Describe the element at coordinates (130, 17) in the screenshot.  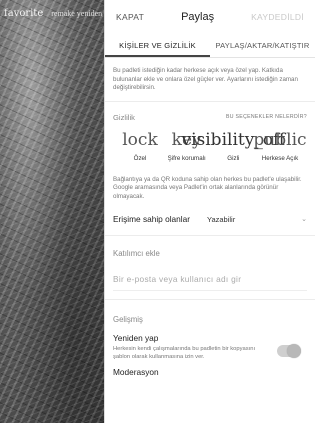
I see `close-button: KAPAT` at that location.